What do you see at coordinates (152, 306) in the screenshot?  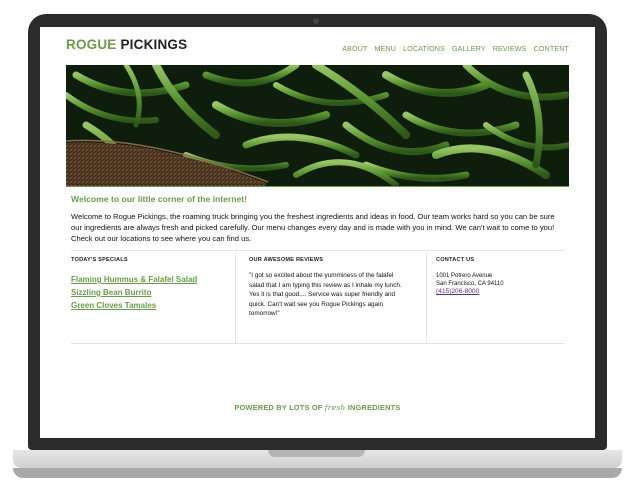 I see `special-item-tamales: Green Cloves Tamales` at bounding box center [152, 306].